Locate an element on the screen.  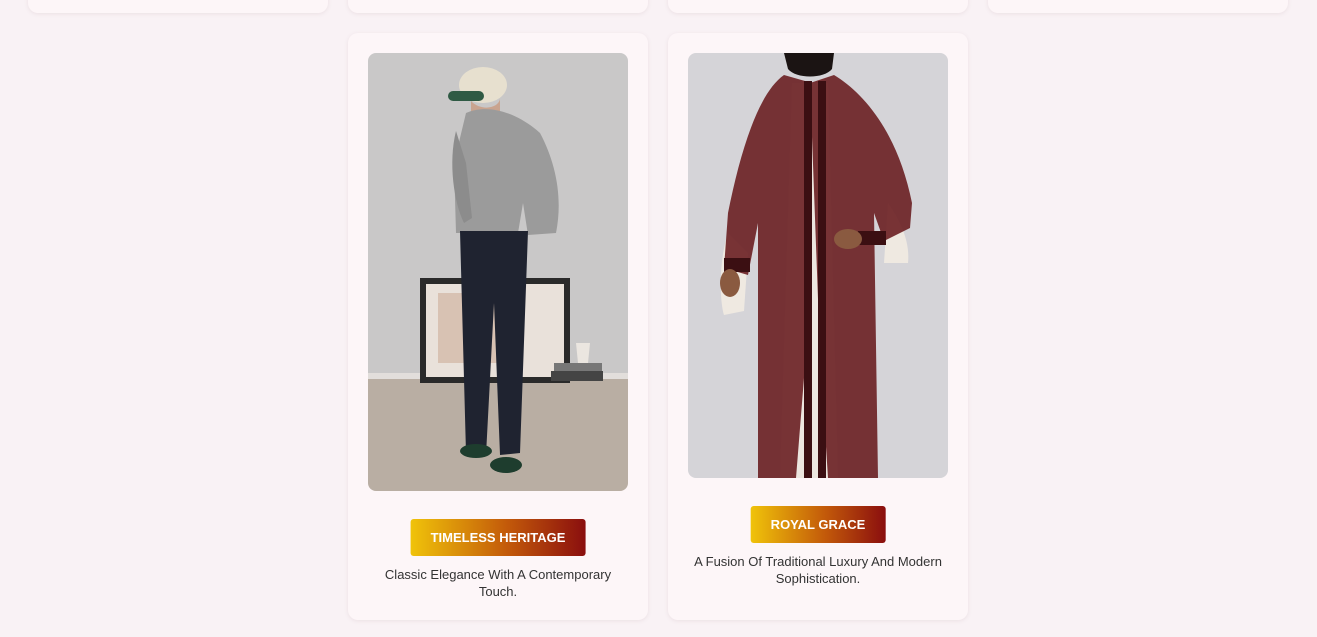
product-title-badge: ROYAL GRACE is located at coordinates (818, 524).